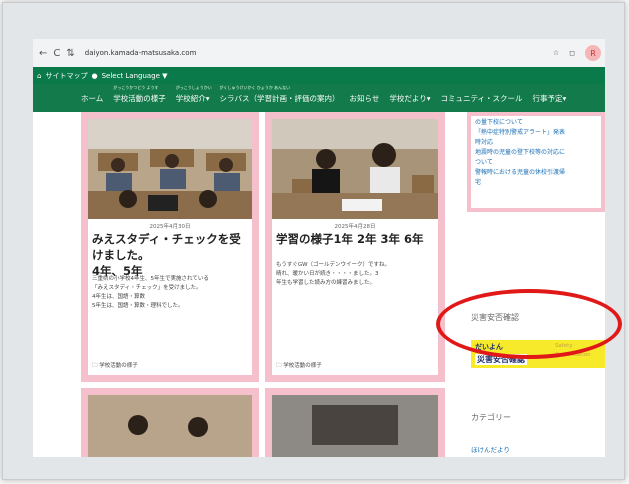  I want to click on nav-ruby: がっこうしょうかい, so click(193, 87).